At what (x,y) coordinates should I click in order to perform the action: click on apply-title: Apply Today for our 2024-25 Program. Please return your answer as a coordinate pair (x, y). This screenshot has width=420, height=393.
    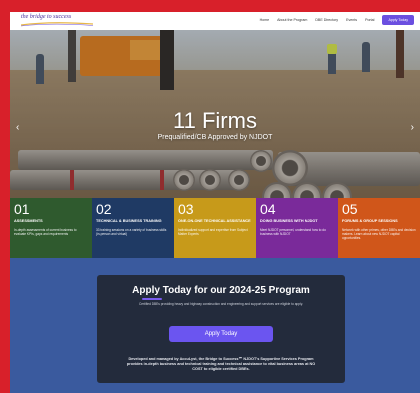
    Looking at the image, I should click on (221, 290).